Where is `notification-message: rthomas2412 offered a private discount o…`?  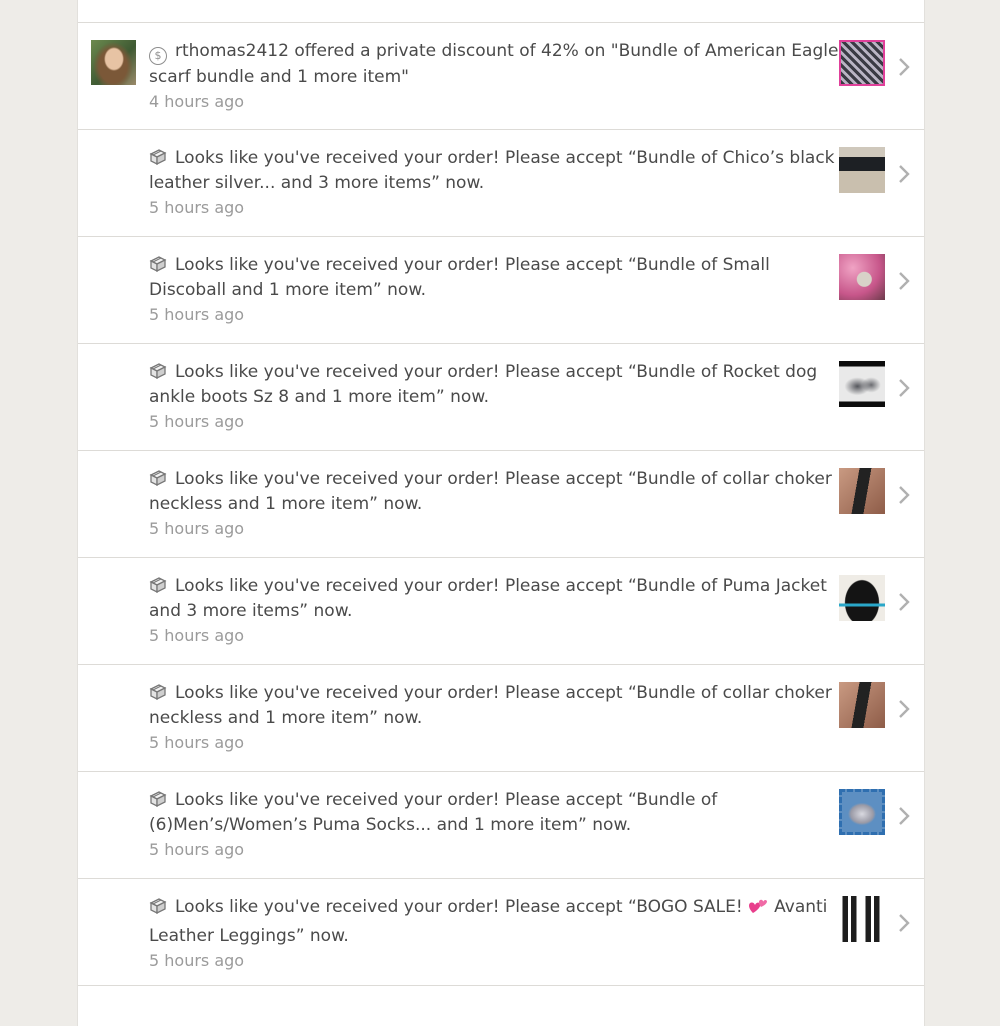
notification-message: rthomas2412 offered a private discount o… is located at coordinates (494, 64).